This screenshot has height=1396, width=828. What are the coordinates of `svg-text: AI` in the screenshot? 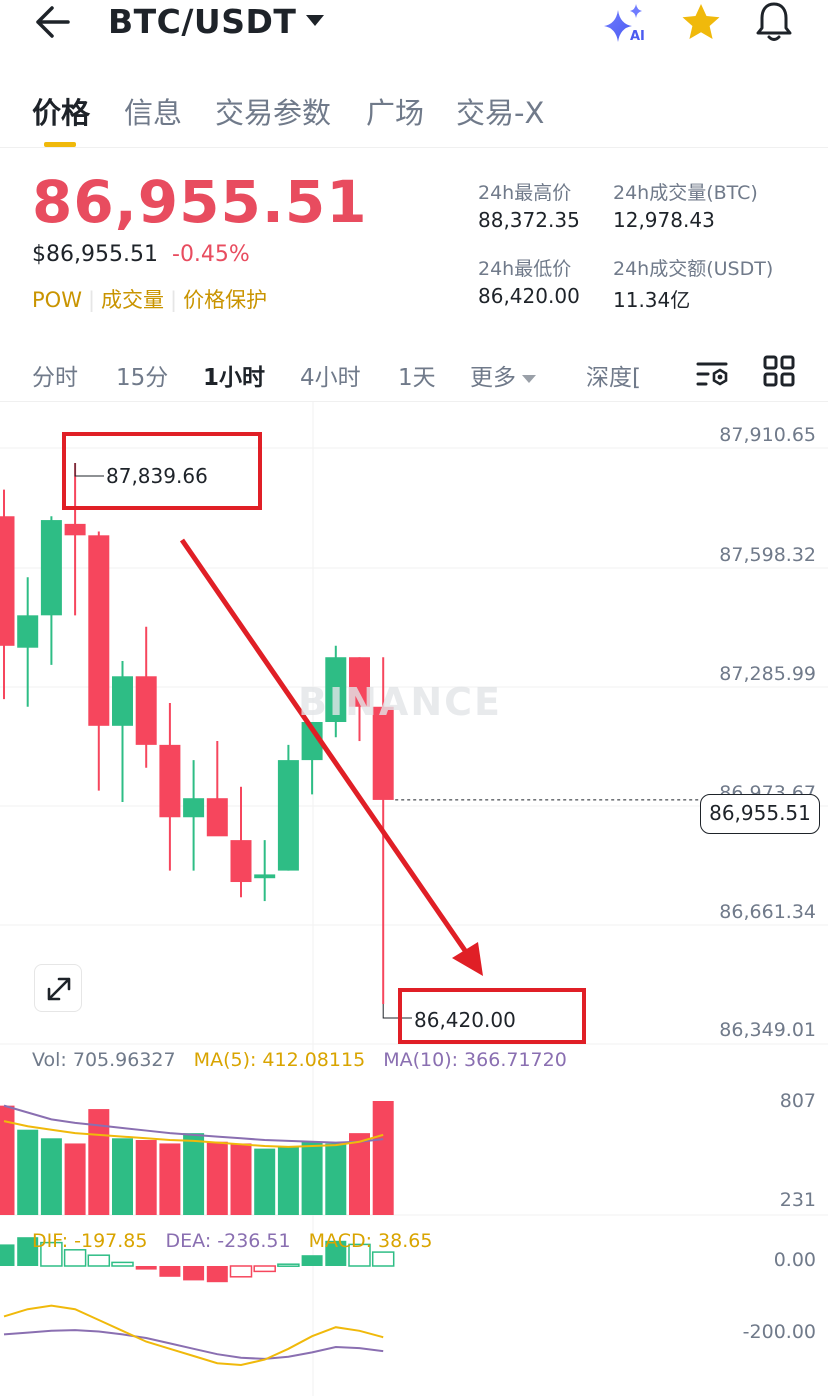 It's located at (637, 36).